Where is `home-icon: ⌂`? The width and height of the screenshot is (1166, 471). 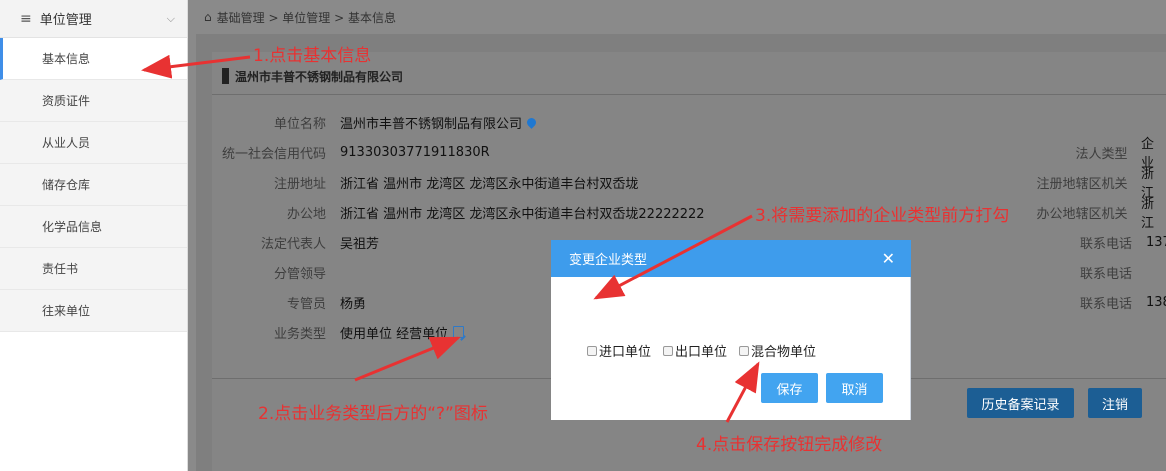
home-icon: ⌂ is located at coordinates (208, 17).